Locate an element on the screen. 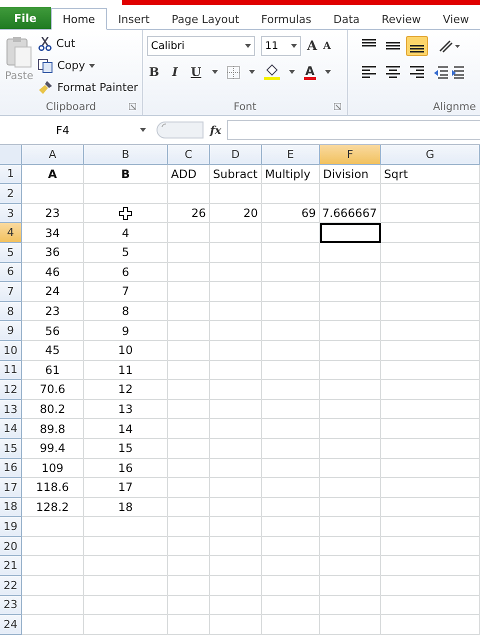  table-cell: 16 is located at coordinates (126, 468).